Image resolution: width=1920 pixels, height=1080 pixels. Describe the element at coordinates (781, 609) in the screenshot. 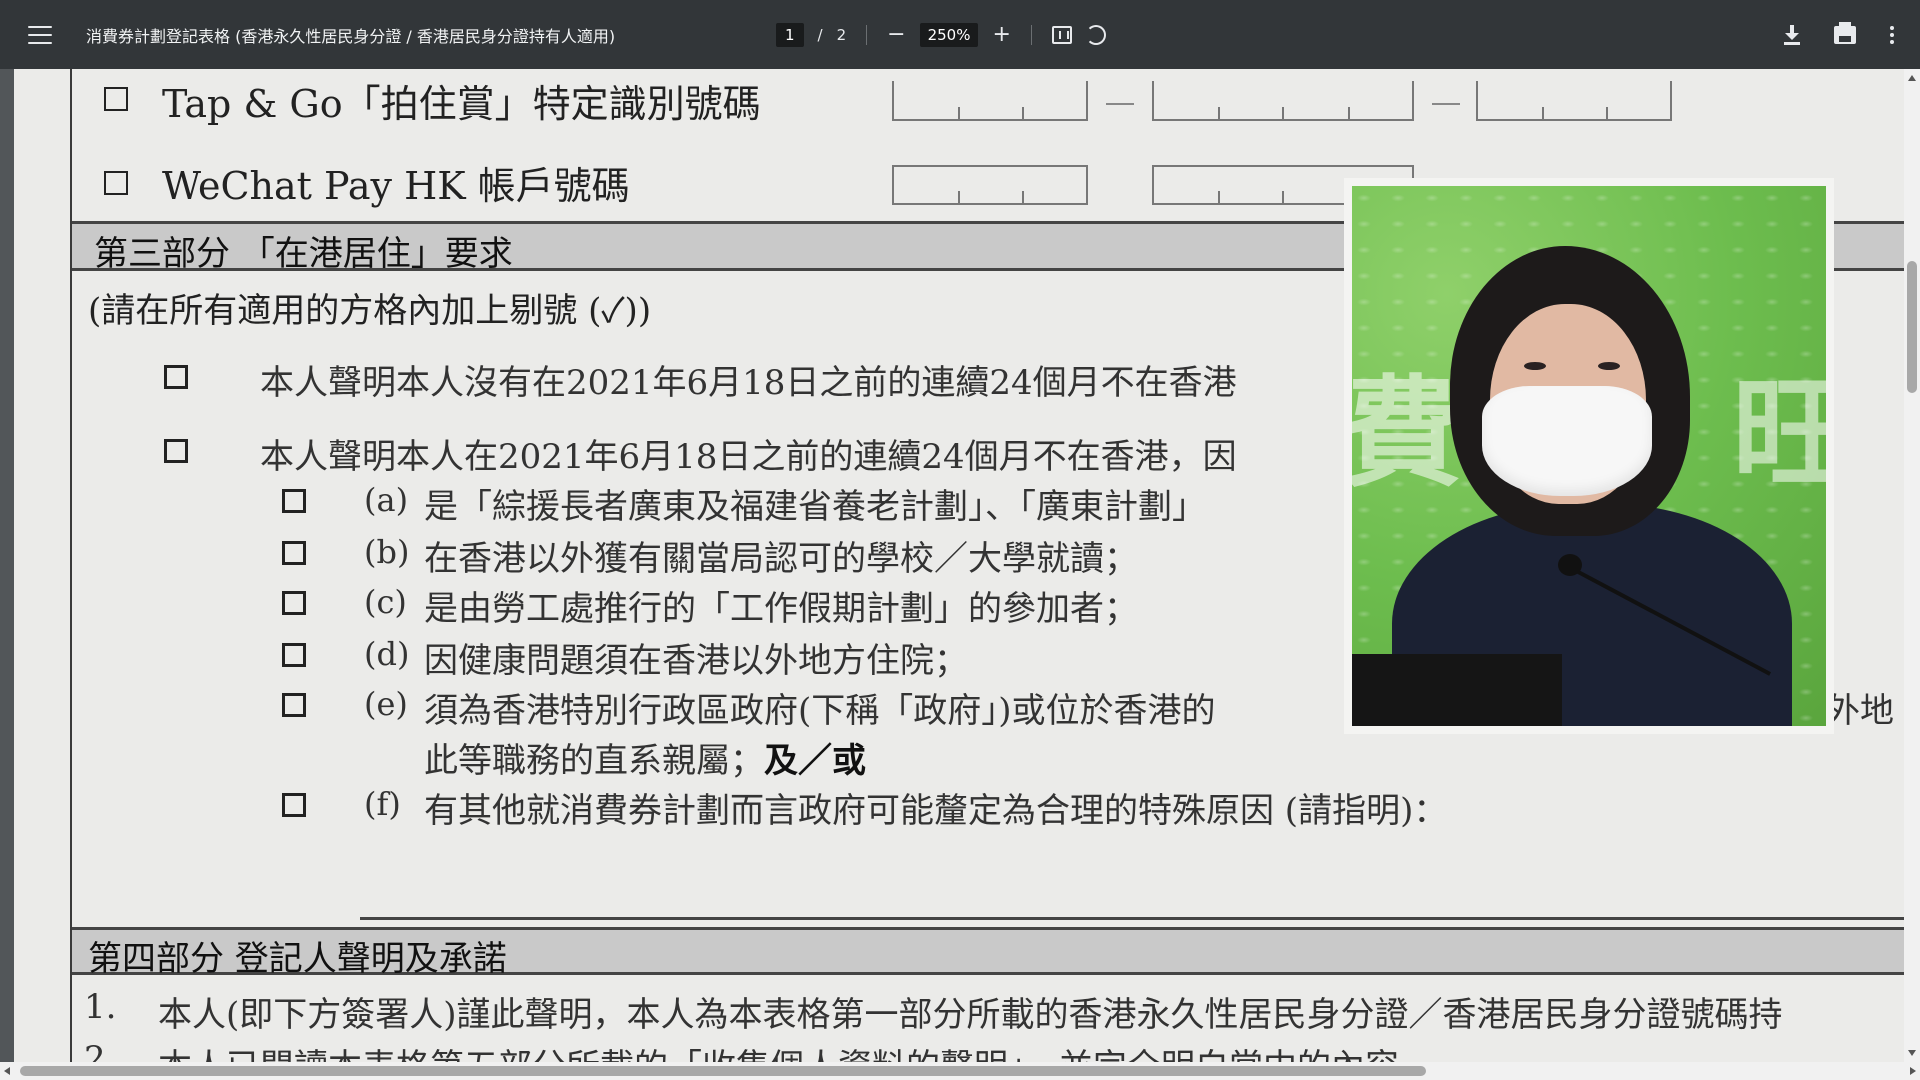

I see `reason-c-text: 是由勞工處推行的「工作假期計劃」的參加者；` at that location.